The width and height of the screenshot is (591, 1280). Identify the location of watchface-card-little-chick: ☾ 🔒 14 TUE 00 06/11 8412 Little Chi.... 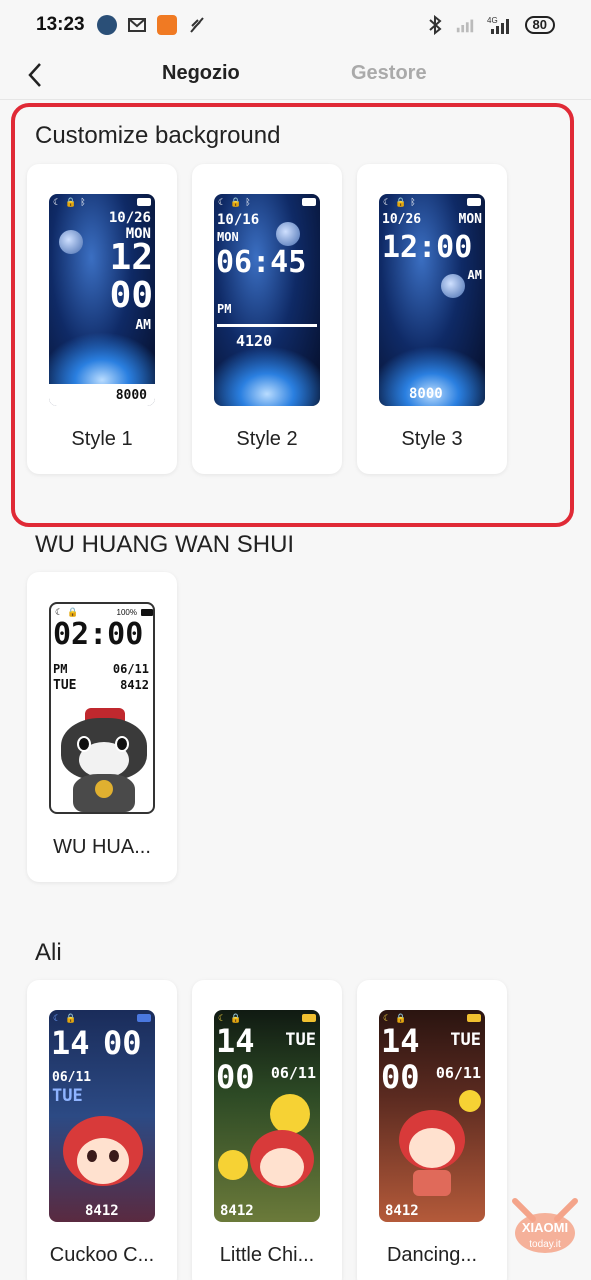
(267, 1130).